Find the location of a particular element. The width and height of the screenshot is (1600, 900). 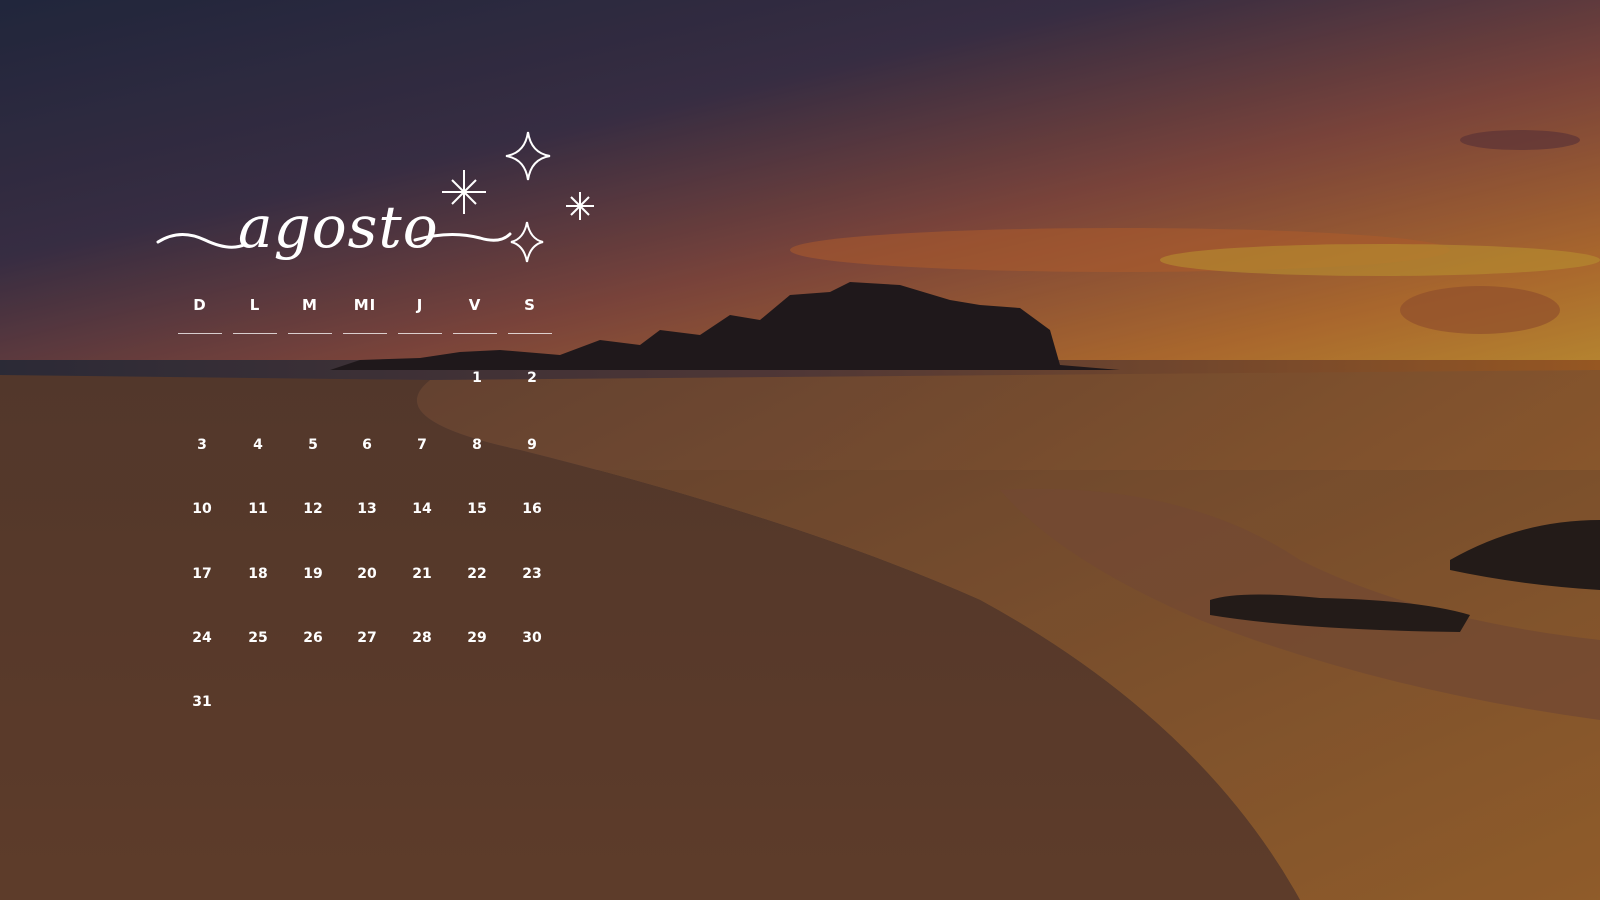

calendar-day: 24 is located at coordinates (202, 638).